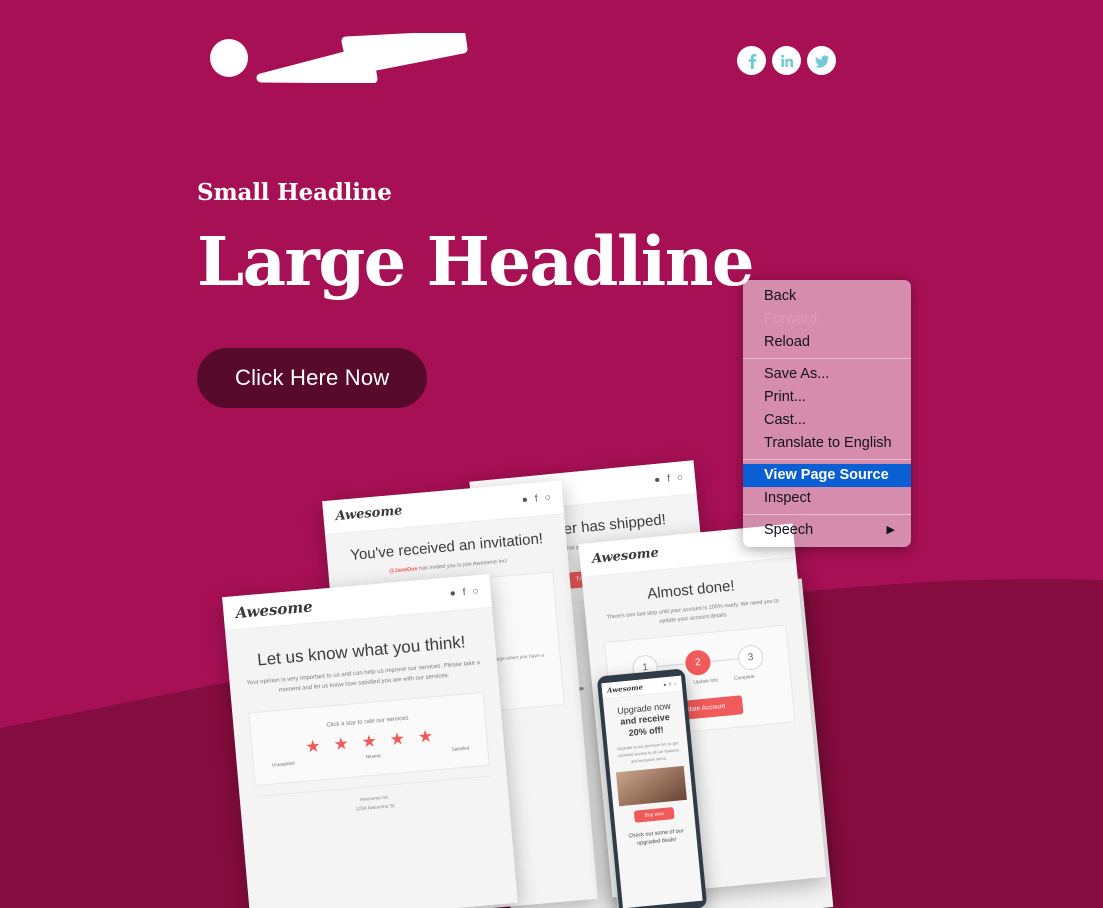  What do you see at coordinates (827, 342) in the screenshot?
I see `menu-item-reload: Reload` at bounding box center [827, 342].